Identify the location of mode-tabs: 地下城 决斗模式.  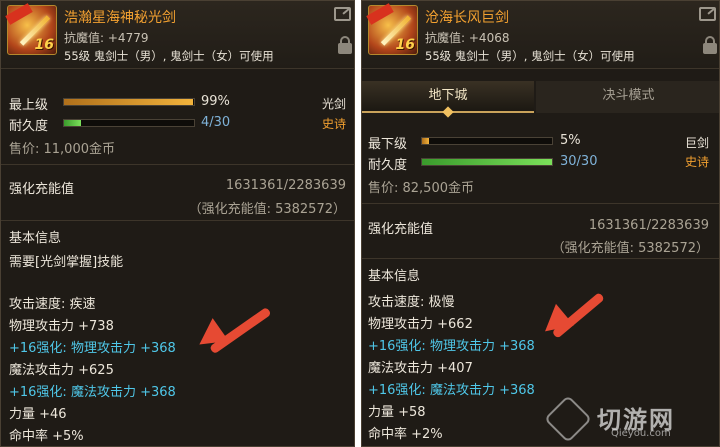
(540, 99).